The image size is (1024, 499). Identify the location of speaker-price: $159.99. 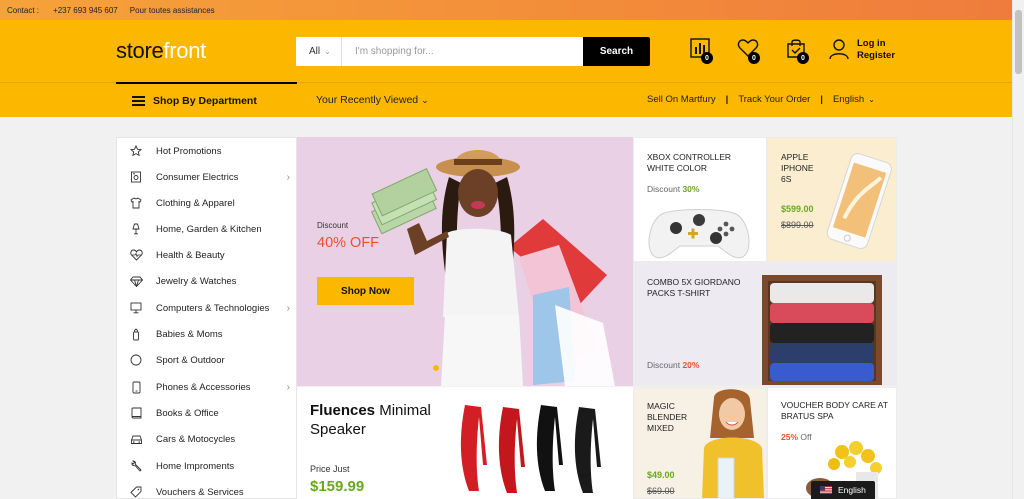
(337, 486).